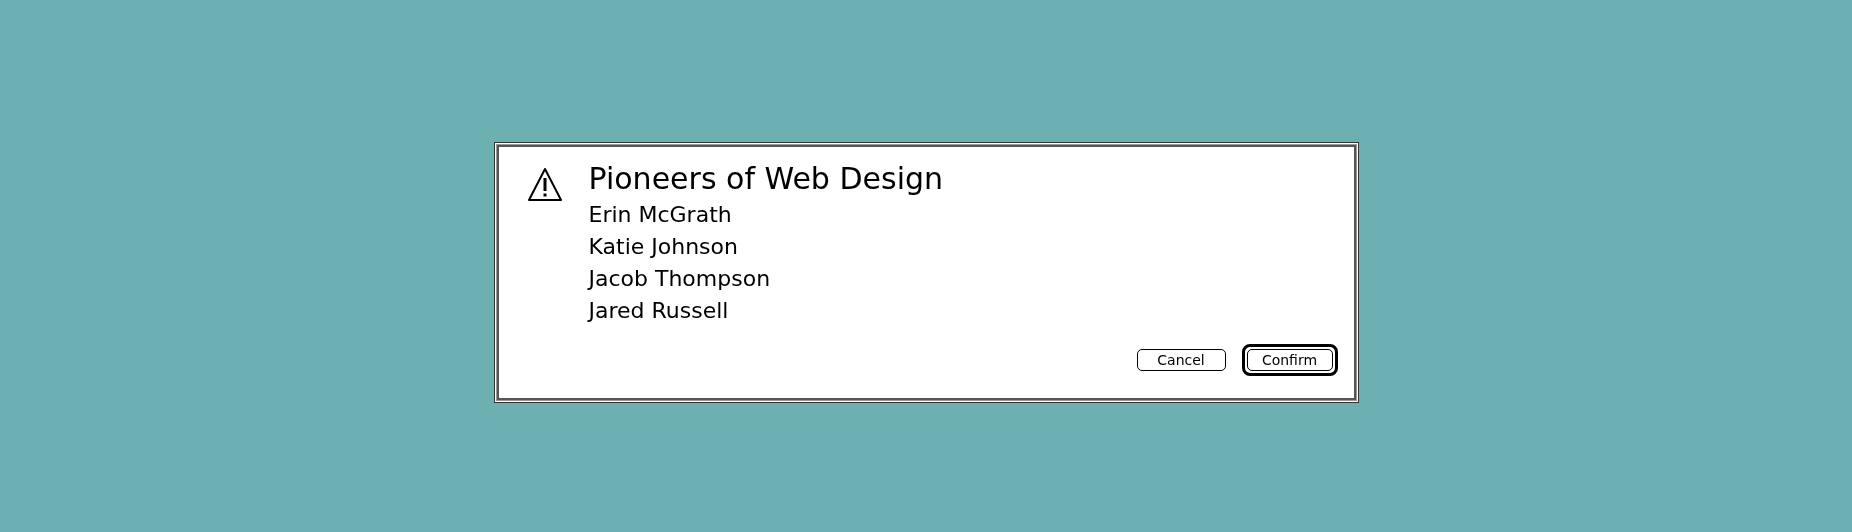  What do you see at coordinates (660, 214) in the screenshot?
I see `name-item: Erin McGrath` at bounding box center [660, 214].